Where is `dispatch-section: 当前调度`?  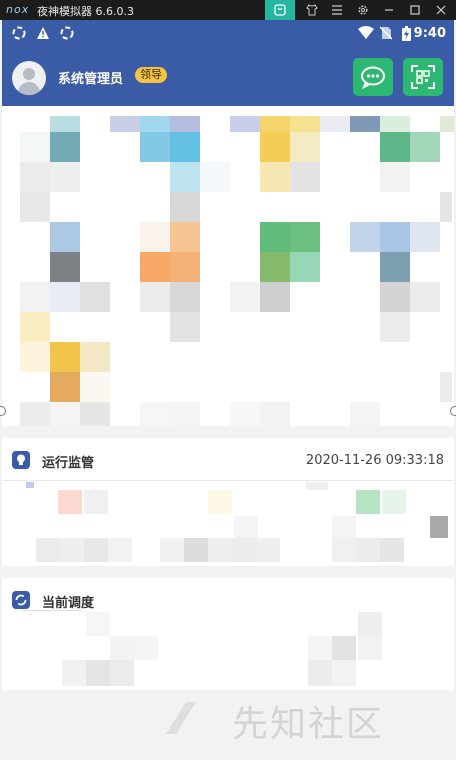 dispatch-section: 当前调度 is located at coordinates (228, 634).